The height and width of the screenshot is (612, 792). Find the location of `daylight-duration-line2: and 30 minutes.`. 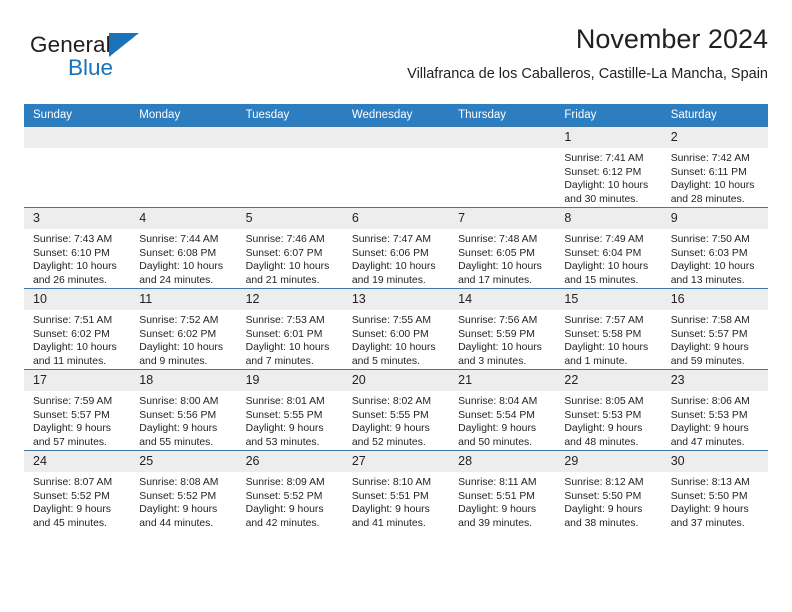

daylight-duration-line2: and 30 minutes. is located at coordinates (601, 199).